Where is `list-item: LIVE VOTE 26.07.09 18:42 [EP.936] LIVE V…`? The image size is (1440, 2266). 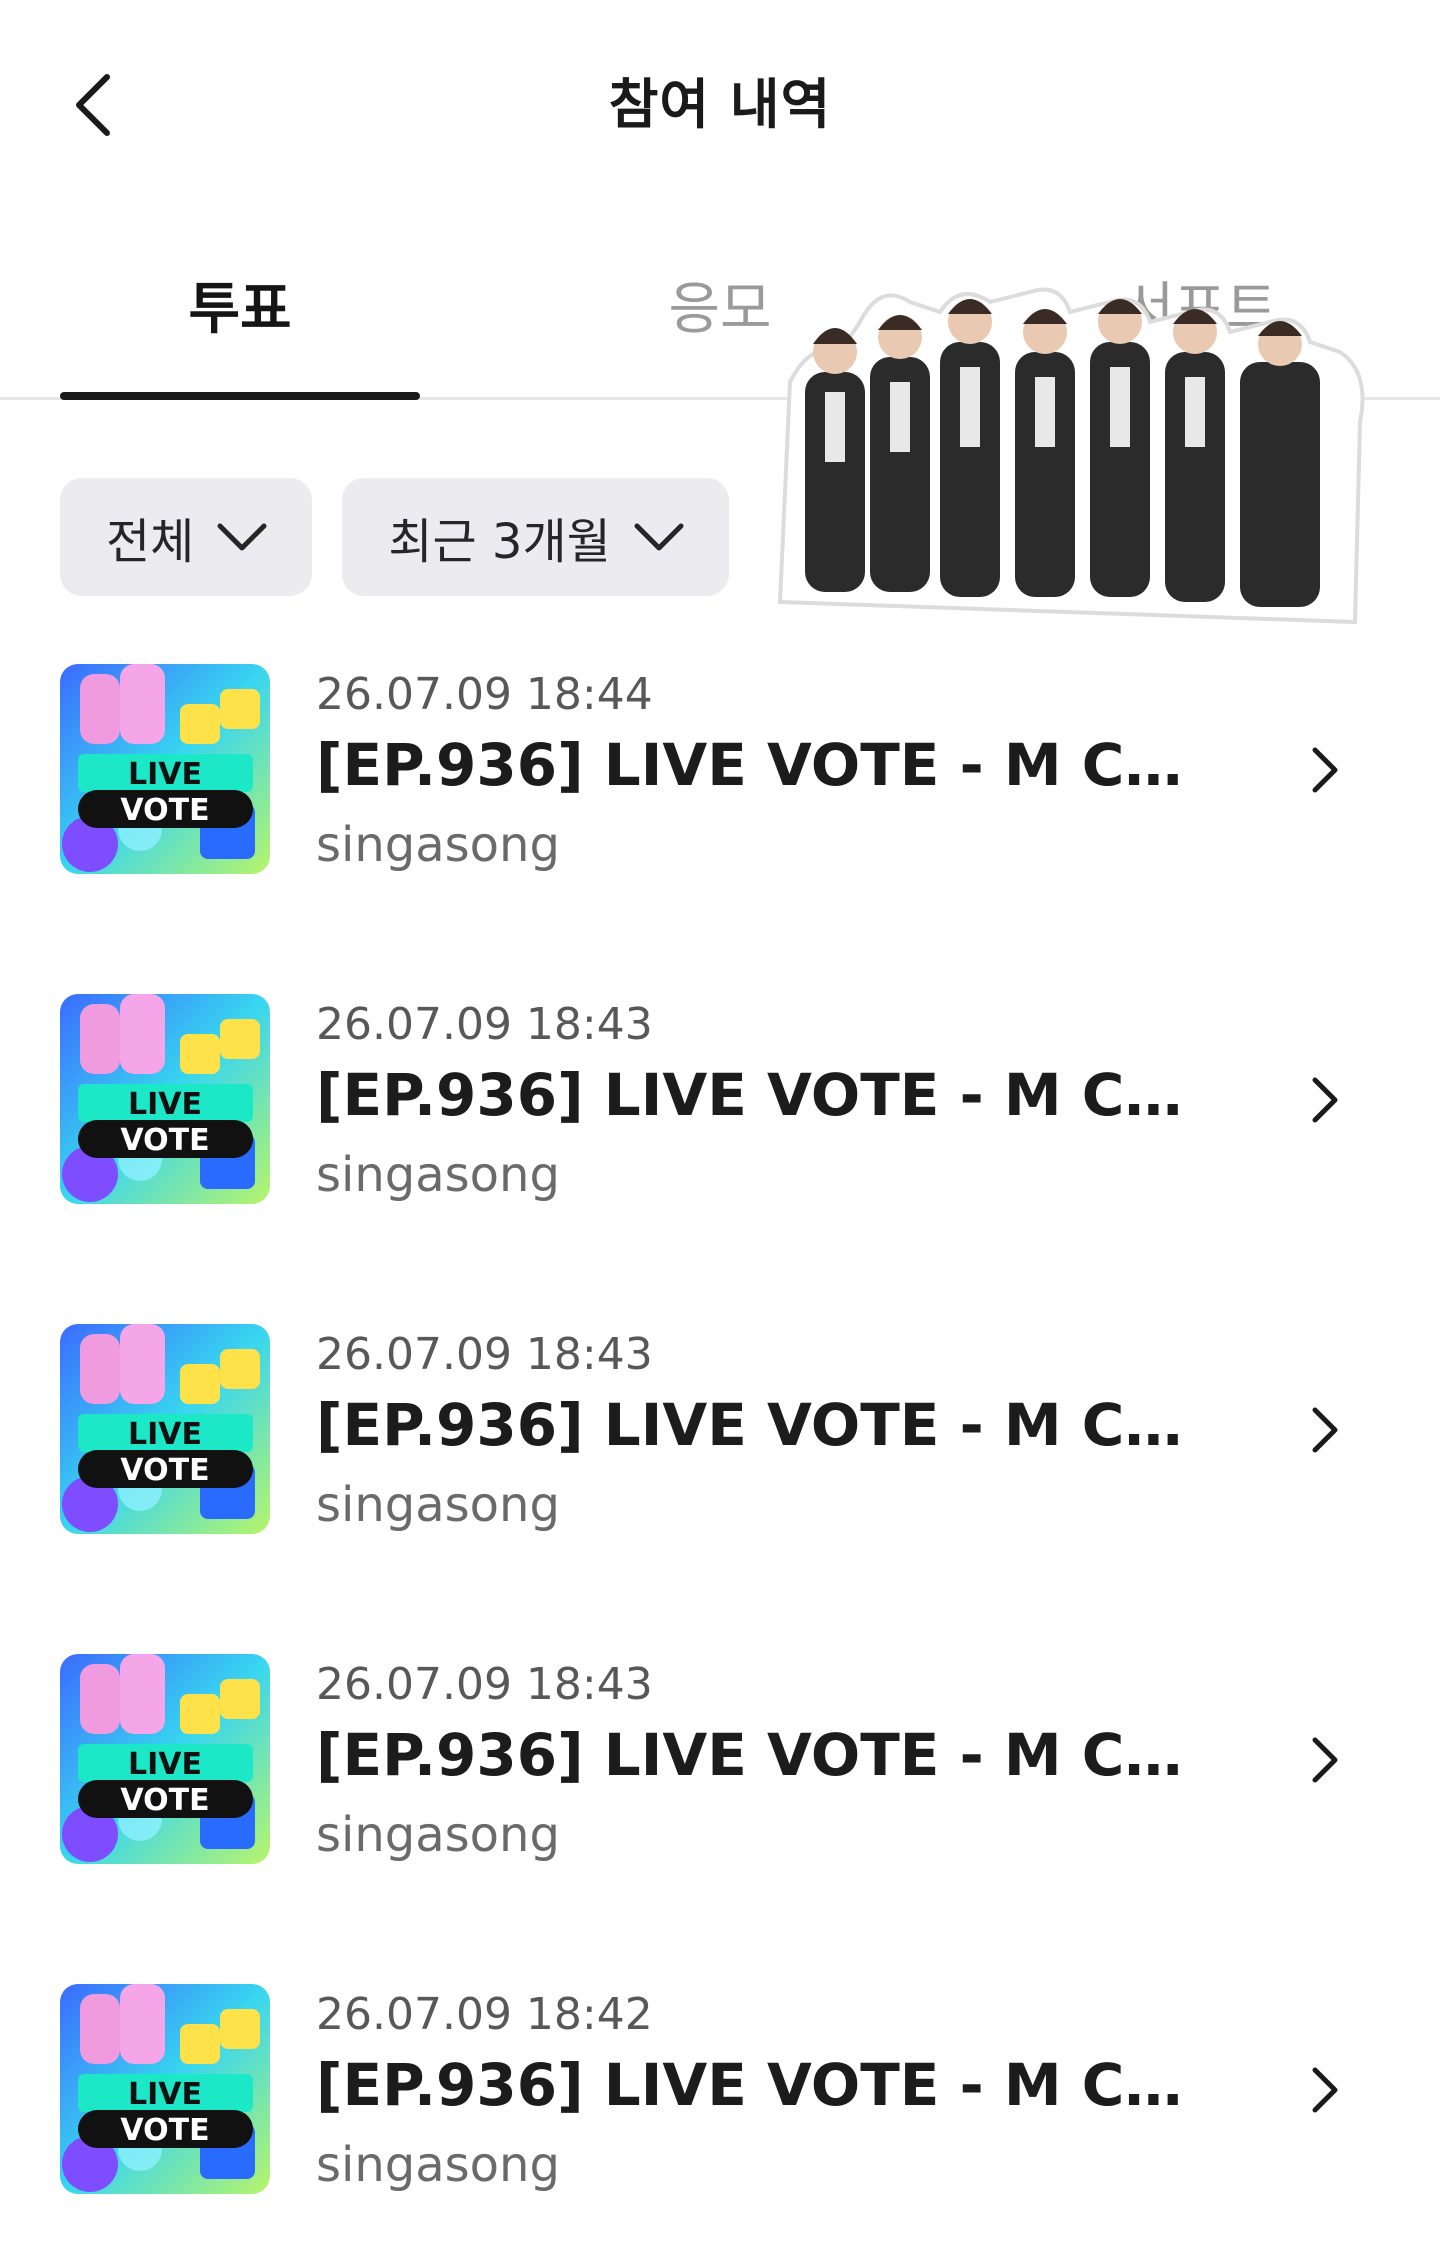 list-item: LIVE VOTE 26.07.09 18:42 [EP.936] LIVE V… is located at coordinates (720, 2090).